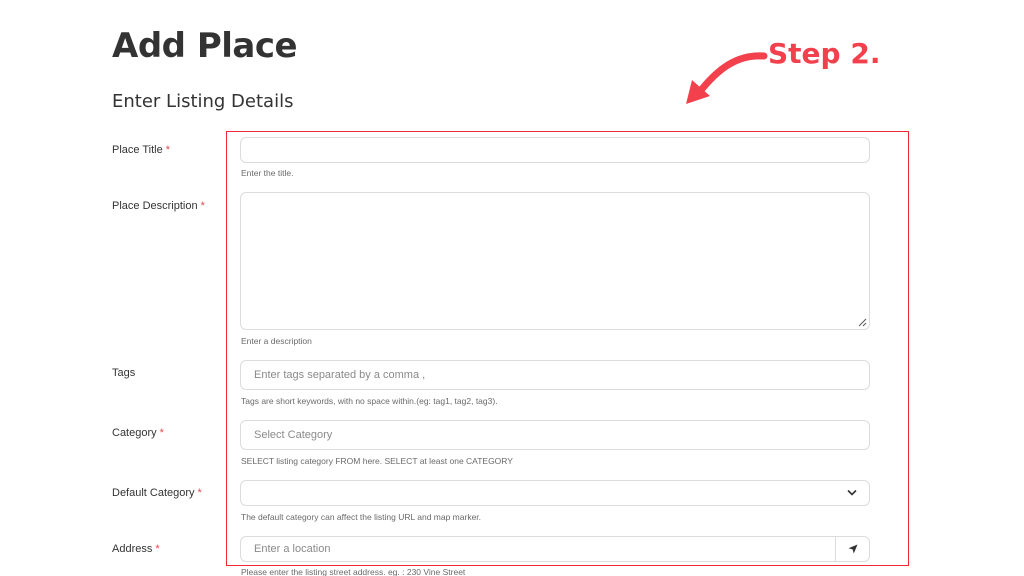  What do you see at coordinates (555, 493) in the screenshot?
I see `default-category-select` at bounding box center [555, 493].